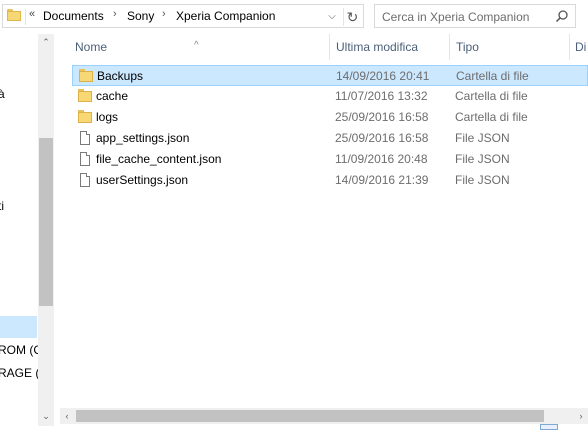  Describe the element at coordinates (330, 75) in the screenshot. I see `file-row: Backups 14/09/2016 20:41 Cartella di file` at that location.